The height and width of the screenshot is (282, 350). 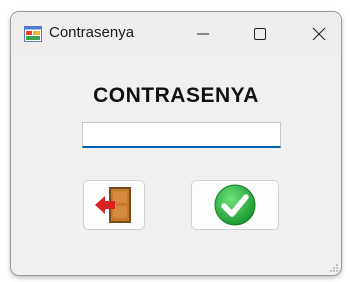 I want to click on close-button, so click(x=319, y=34).